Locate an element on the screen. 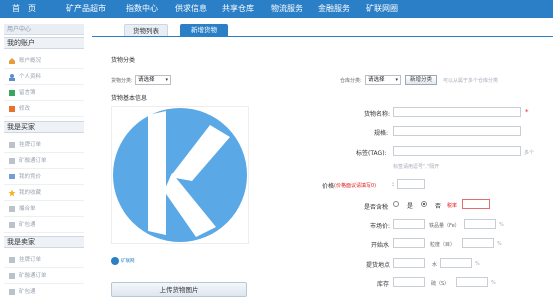 The image size is (553, 297). opening-input is located at coordinates (409, 243).